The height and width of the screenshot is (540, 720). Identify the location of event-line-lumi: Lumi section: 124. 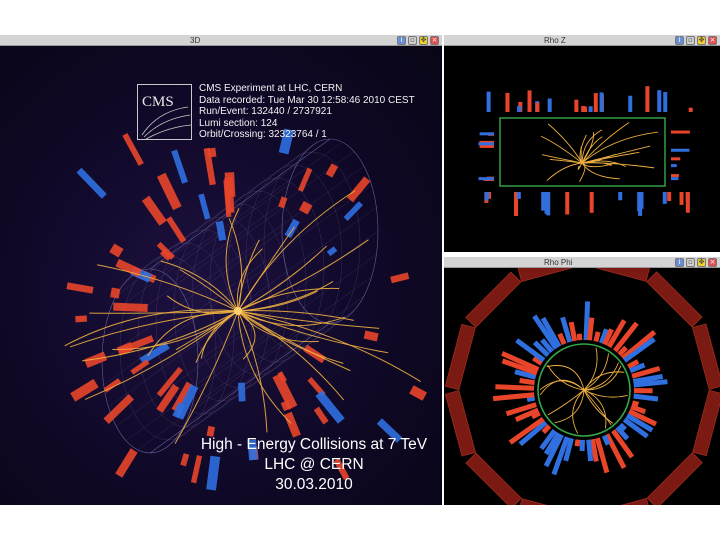
(238, 123).